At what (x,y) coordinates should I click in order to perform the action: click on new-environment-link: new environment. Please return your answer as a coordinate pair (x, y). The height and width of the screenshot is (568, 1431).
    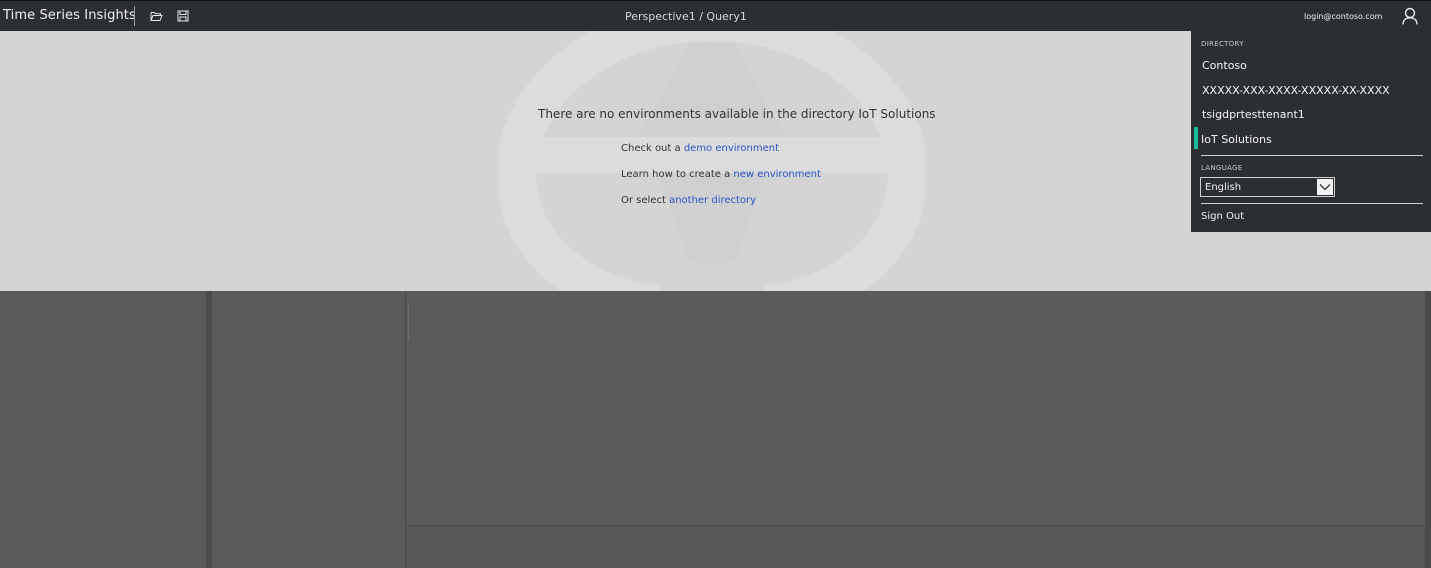
    Looking at the image, I should click on (777, 174).